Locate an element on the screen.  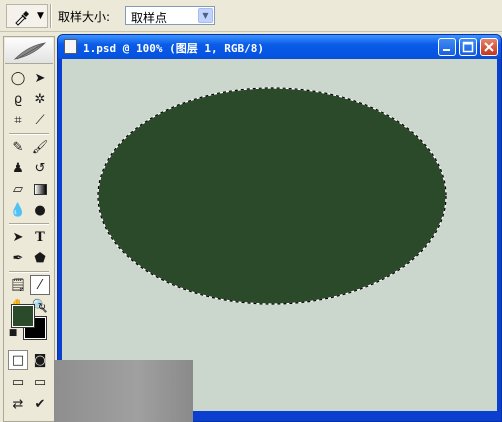
eraser-icon: ▱ is located at coordinates (18, 189).